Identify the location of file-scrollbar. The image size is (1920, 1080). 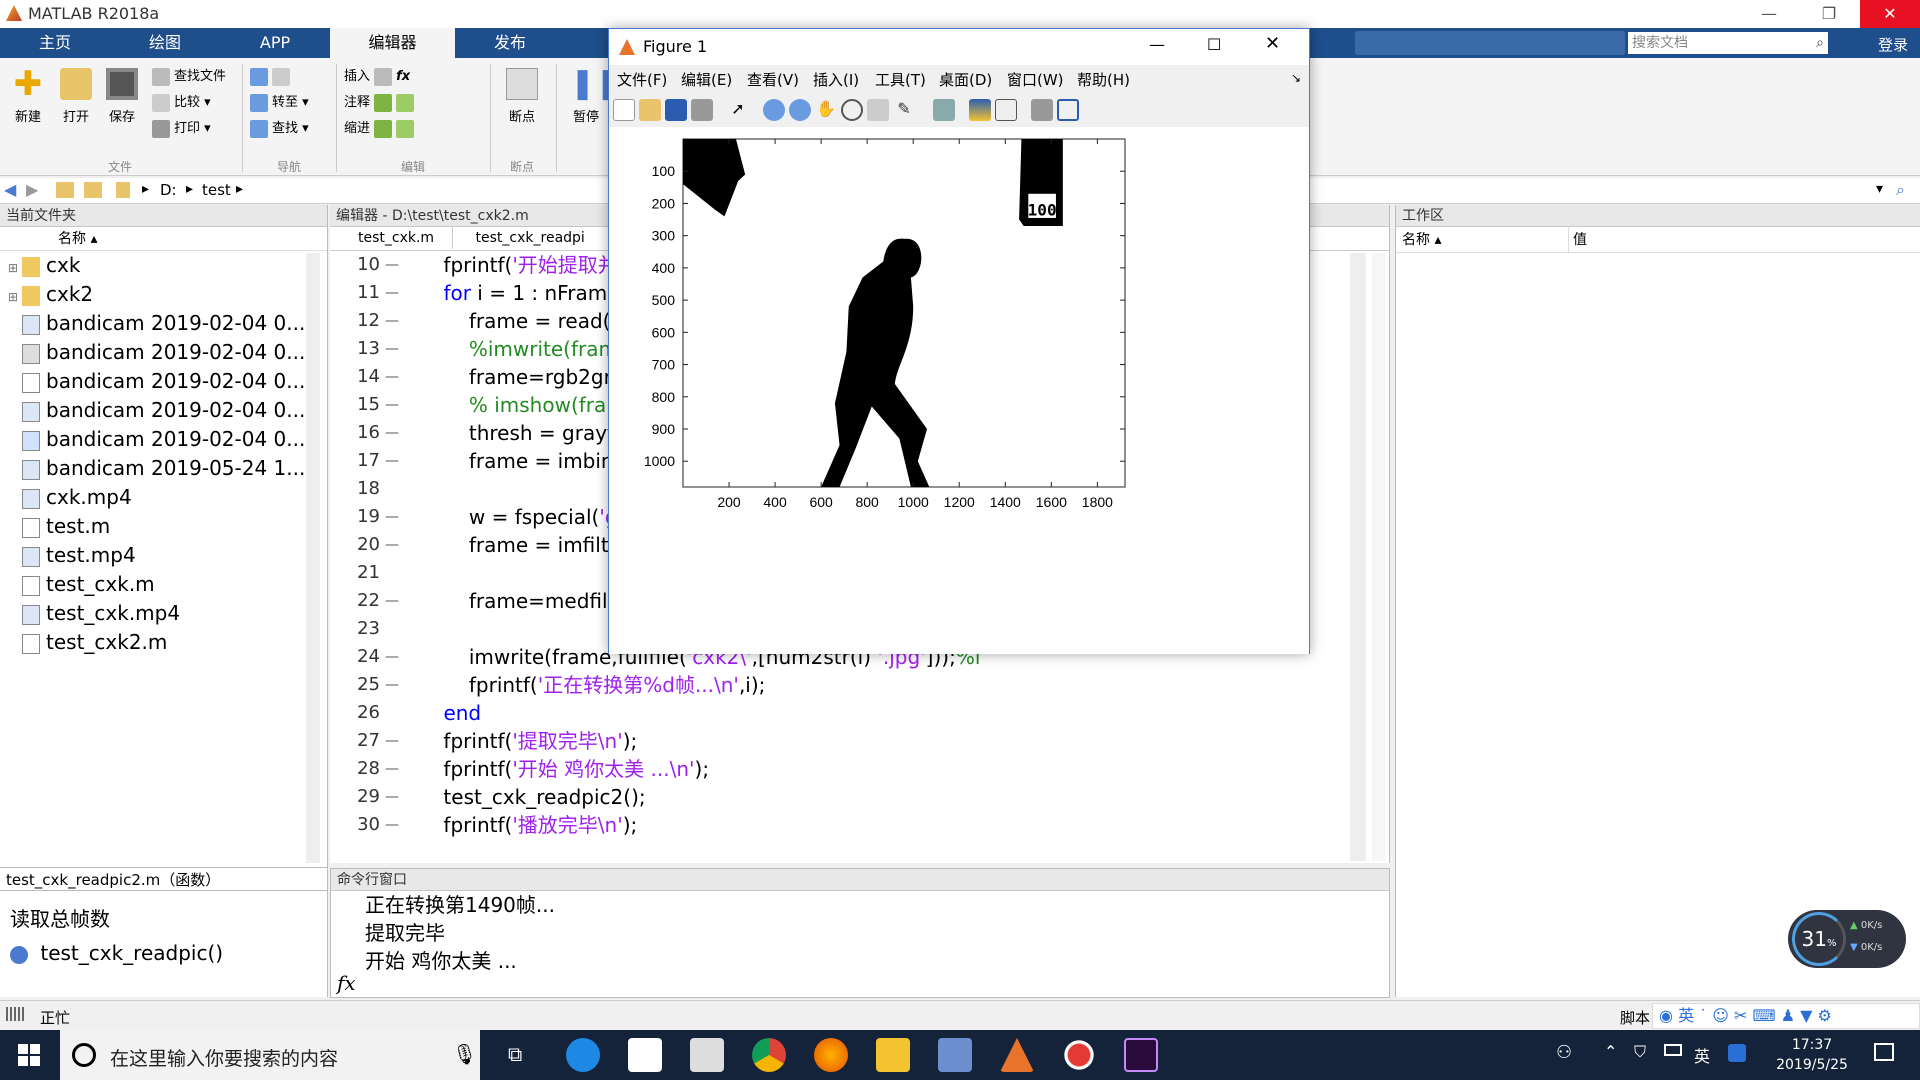
(313, 558).